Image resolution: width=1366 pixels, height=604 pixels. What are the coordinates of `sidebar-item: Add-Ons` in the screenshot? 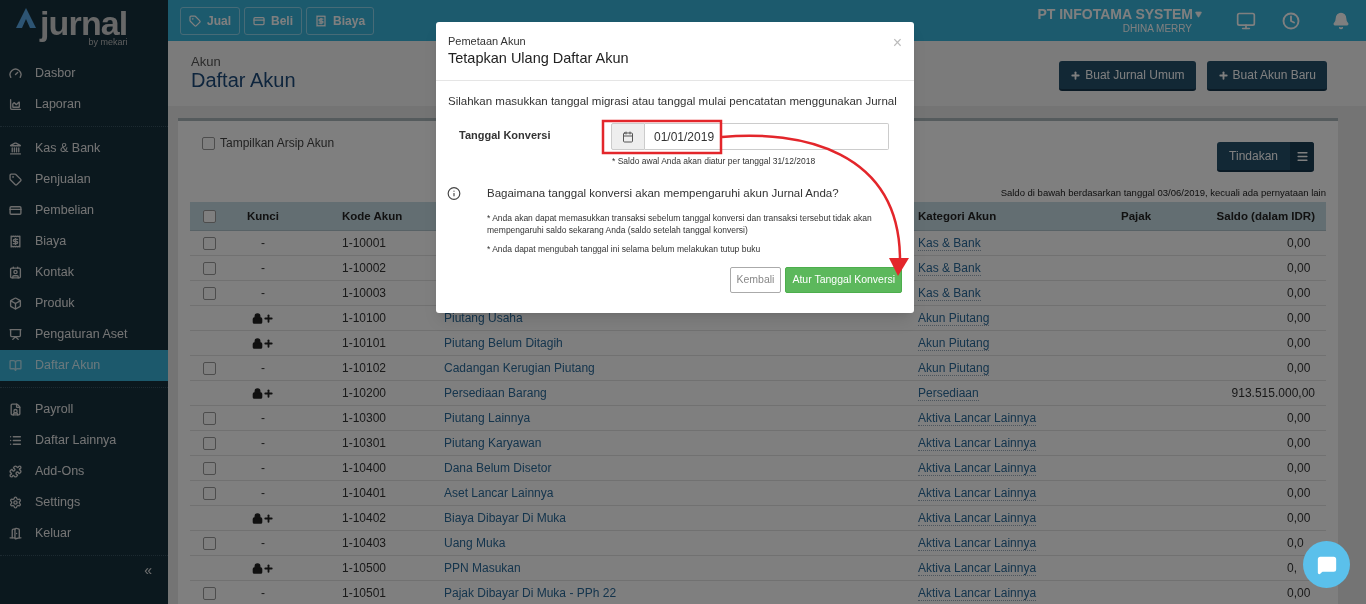 It's located at (84, 471).